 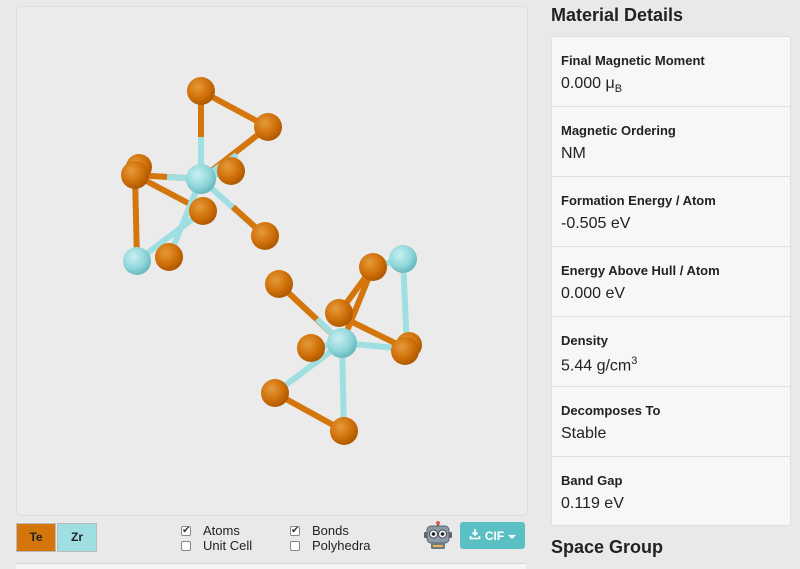 I want to click on prop-label: Final Magnetic Moment, so click(x=633, y=60).